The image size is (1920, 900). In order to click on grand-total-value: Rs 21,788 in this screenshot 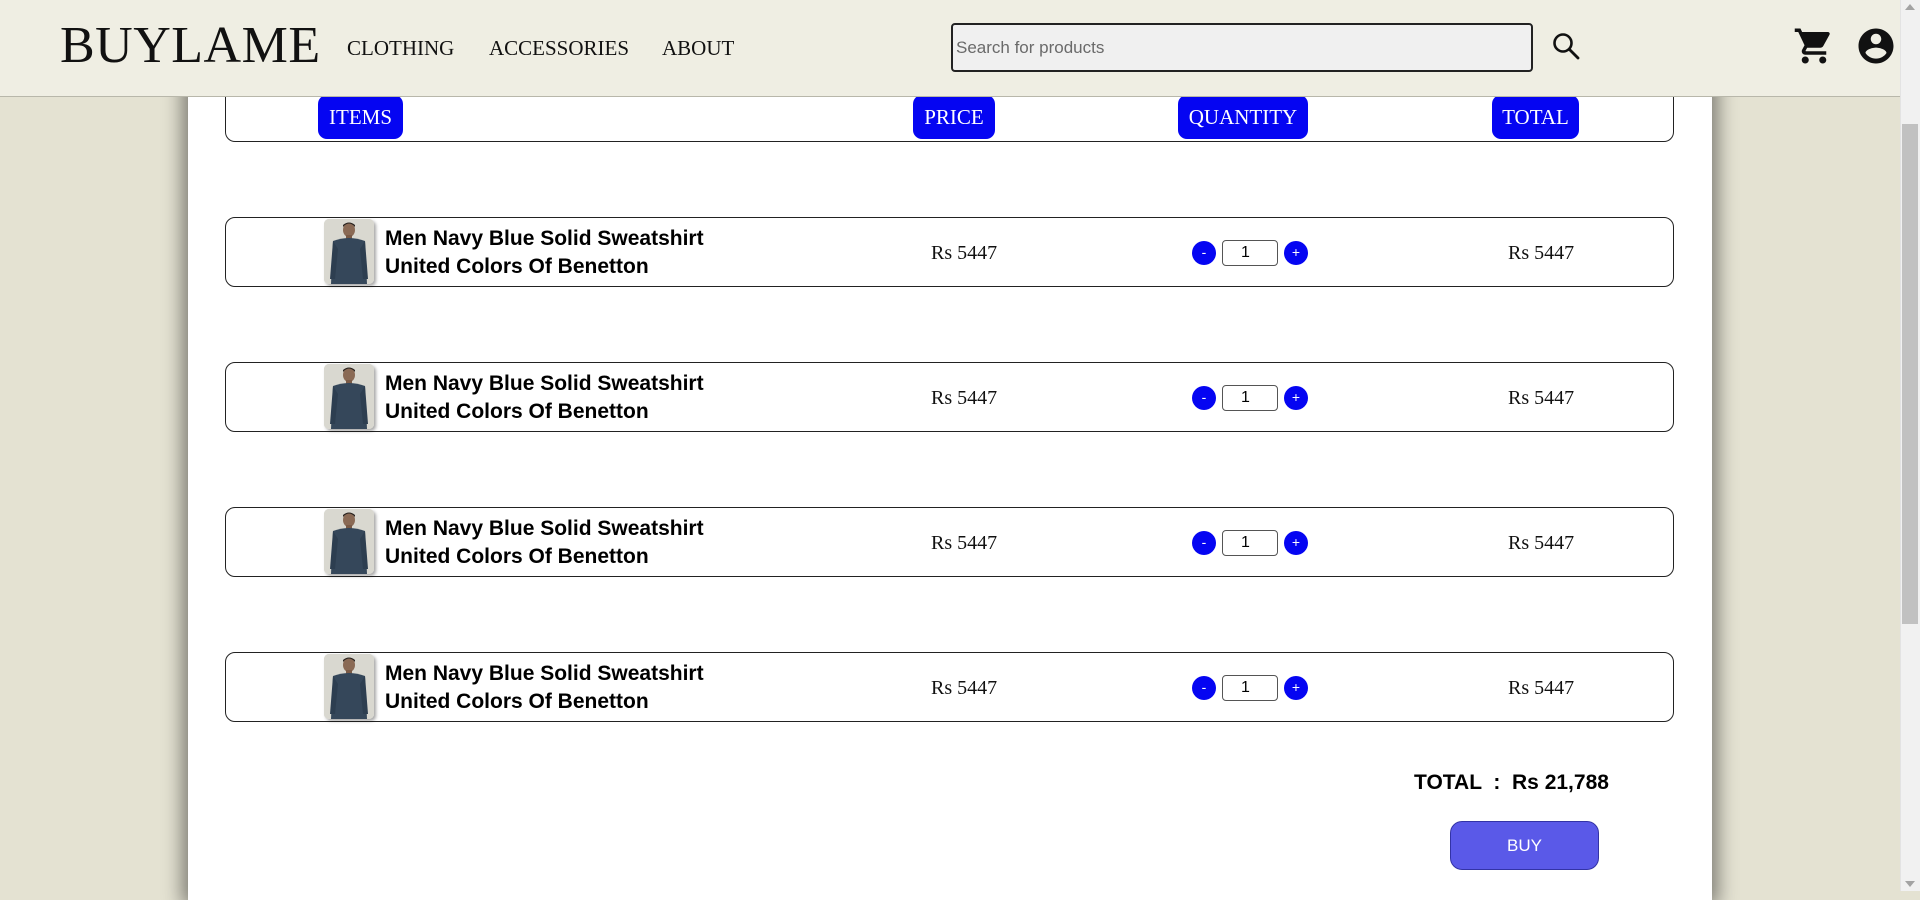, I will do `click(1560, 782)`.